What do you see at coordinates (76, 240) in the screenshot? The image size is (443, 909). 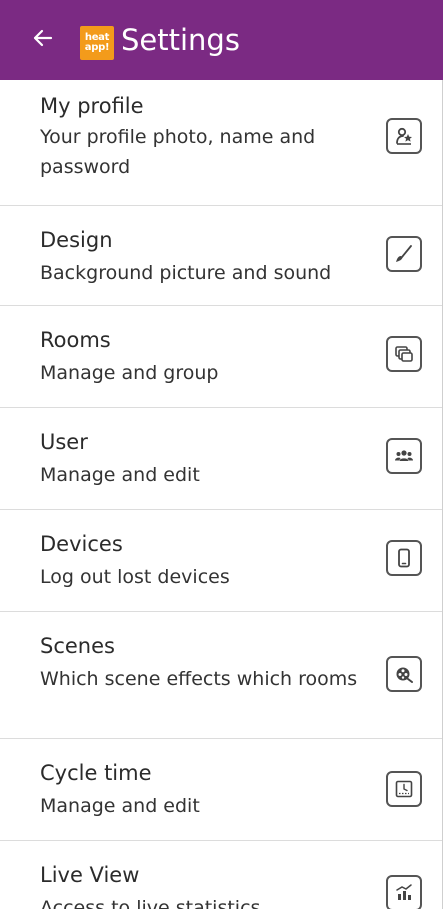 I see `settings-item-title: Design` at bounding box center [76, 240].